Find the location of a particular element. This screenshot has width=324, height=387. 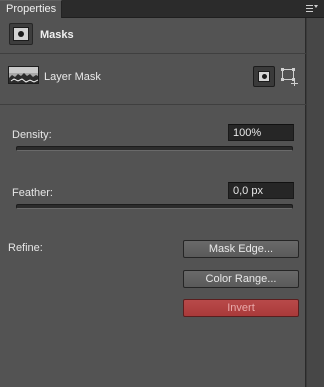

tab-properties: Properties is located at coordinates (31, 9).